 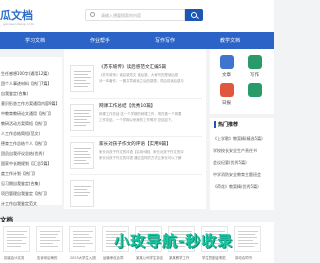 I want to click on feed-item-desc: 对一本著作、一篇文章阅读之后的感想，然后将读后感与, so click(x=141, y=81).